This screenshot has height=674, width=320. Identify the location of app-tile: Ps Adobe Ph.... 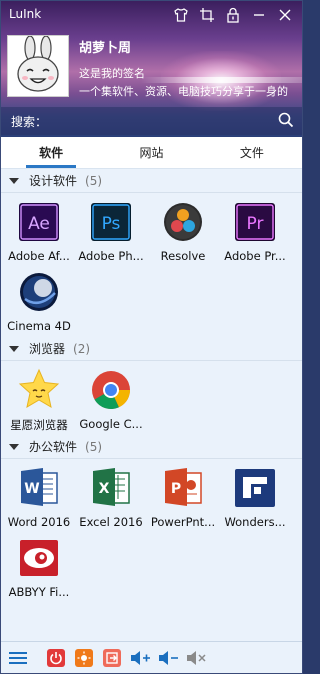
(111, 230).